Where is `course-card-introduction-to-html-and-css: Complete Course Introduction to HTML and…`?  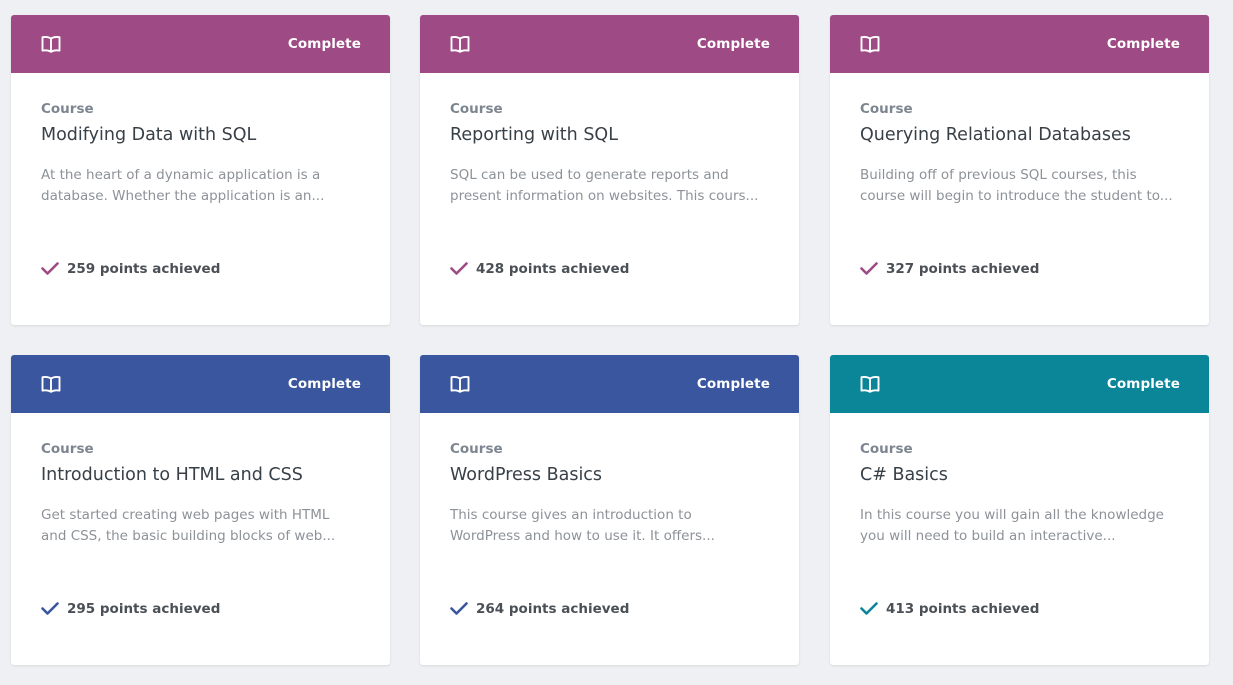
course-card-introduction-to-html-and-css: Complete Course Introduction to HTML and… is located at coordinates (200, 510).